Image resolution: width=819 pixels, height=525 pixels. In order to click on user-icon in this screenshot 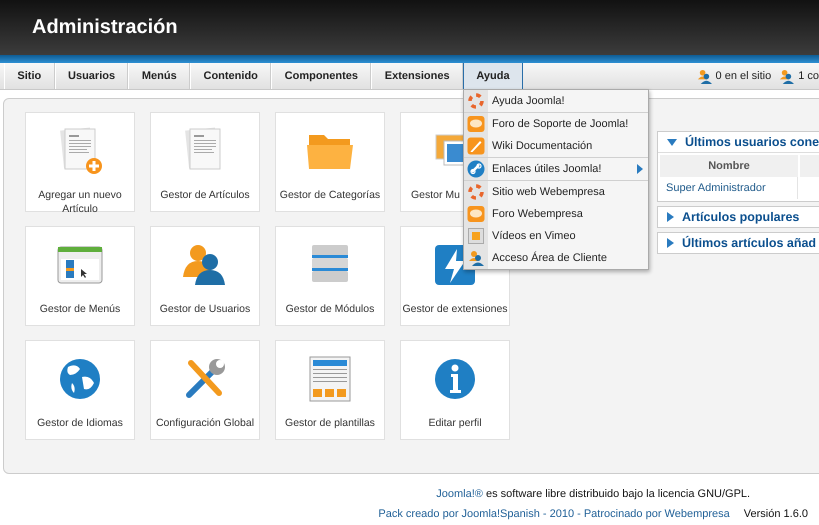, I will do `click(476, 258)`.